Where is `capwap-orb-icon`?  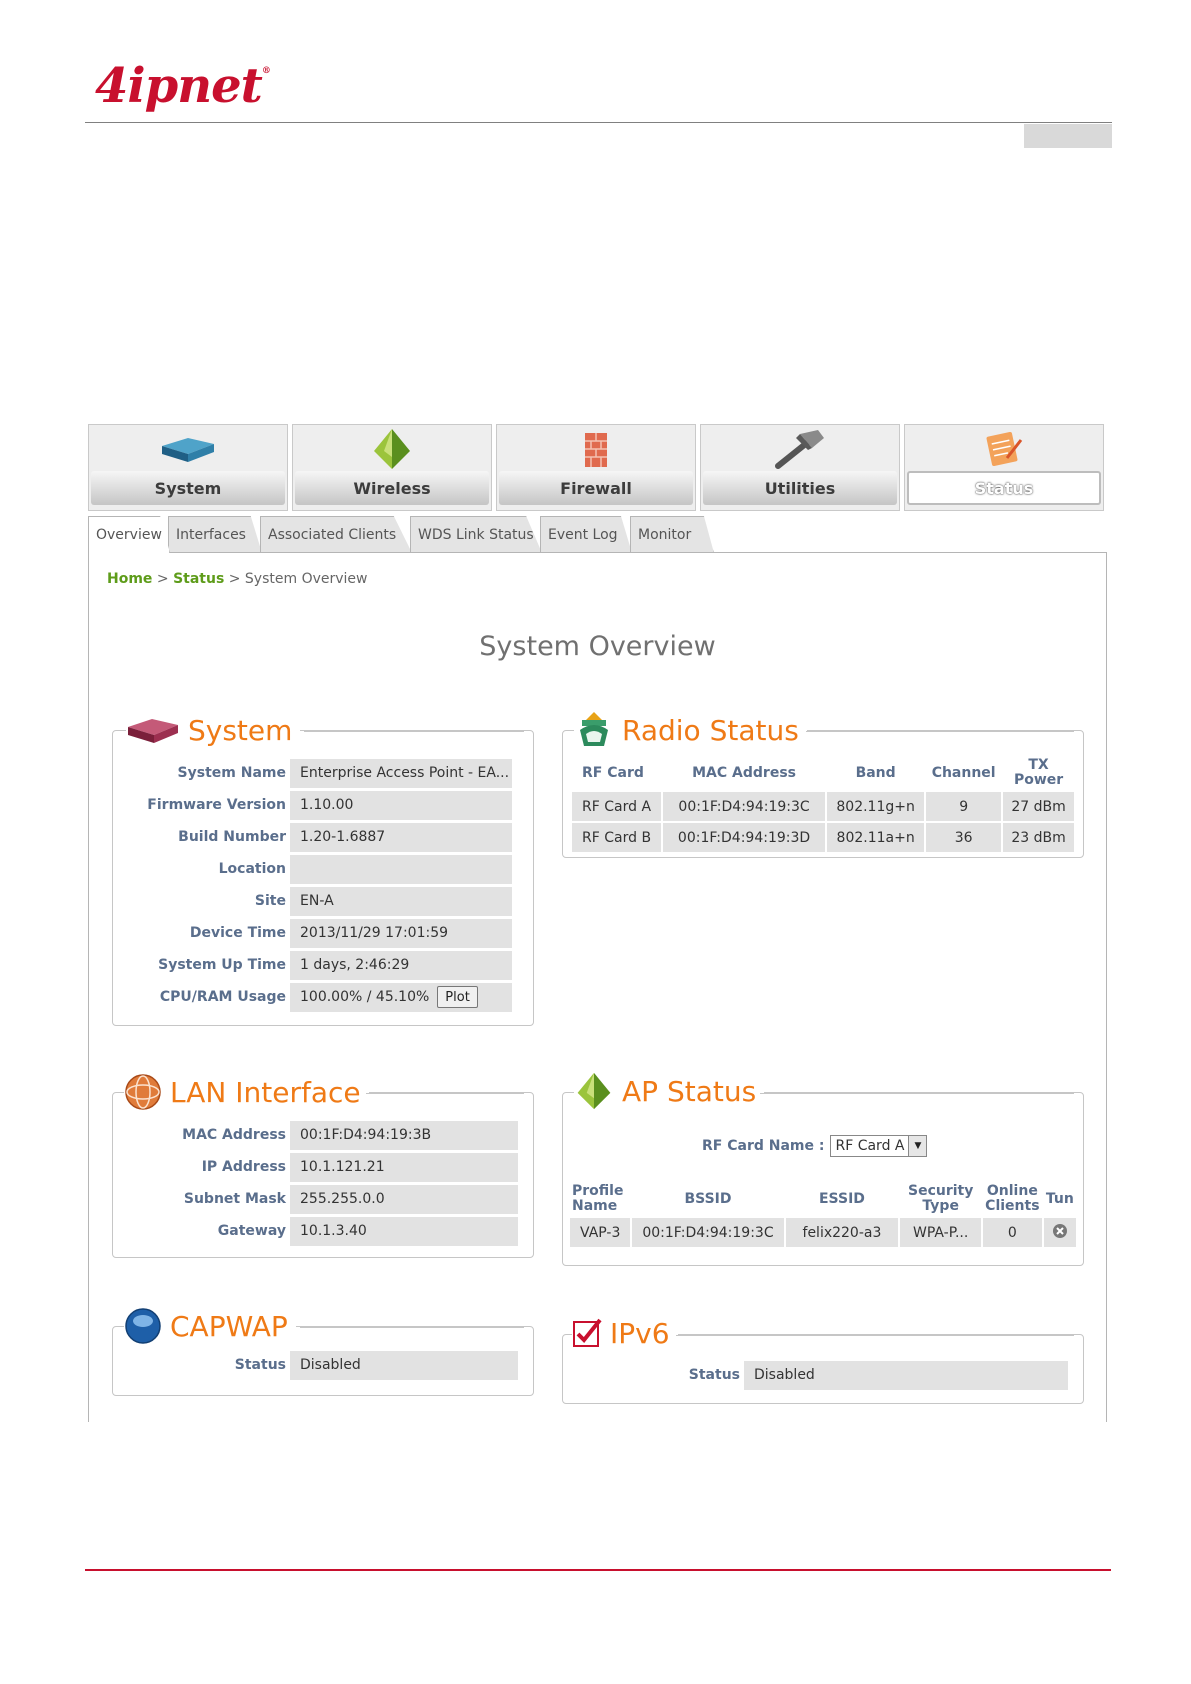
capwap-orb-icon is located at coordinates (143, 1326).